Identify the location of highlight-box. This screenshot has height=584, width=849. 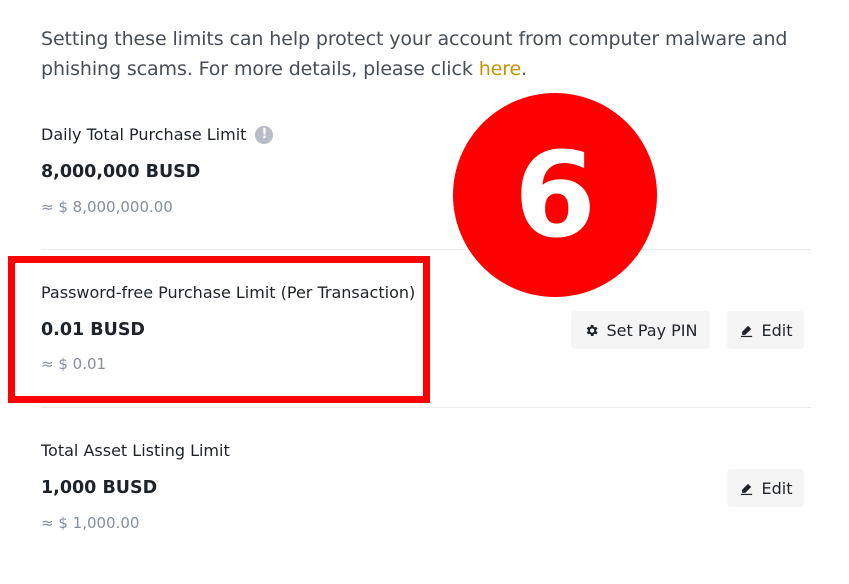
(219, 329).